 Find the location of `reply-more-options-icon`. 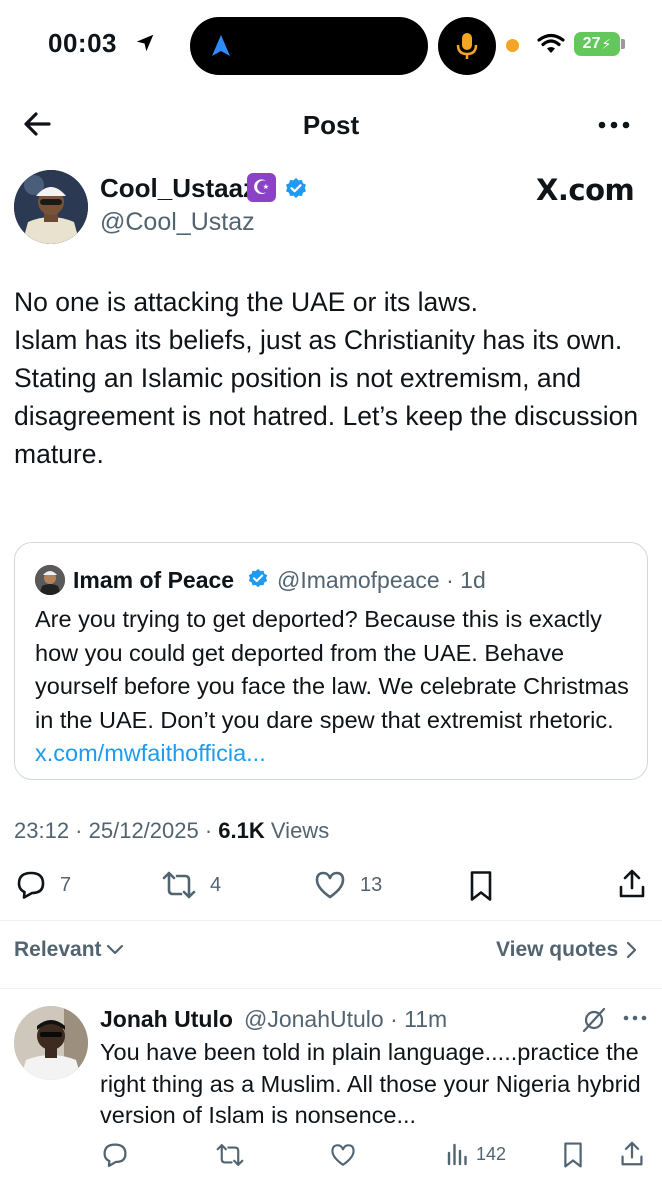

reply-more-options-icon is located at coordinates (635, 1018).